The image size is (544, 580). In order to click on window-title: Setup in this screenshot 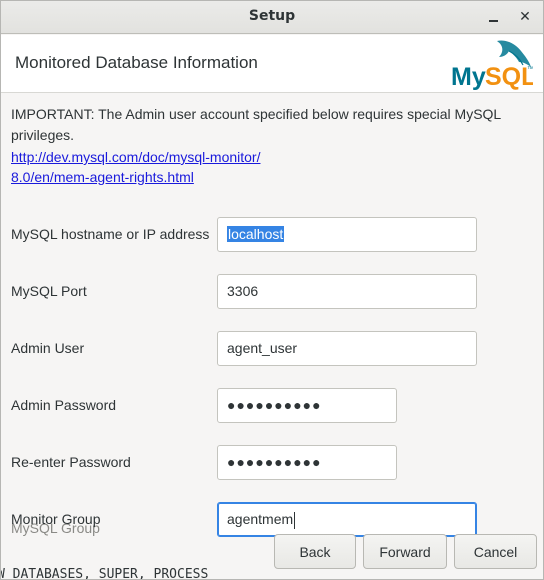, I will do `click(272, 16)`.